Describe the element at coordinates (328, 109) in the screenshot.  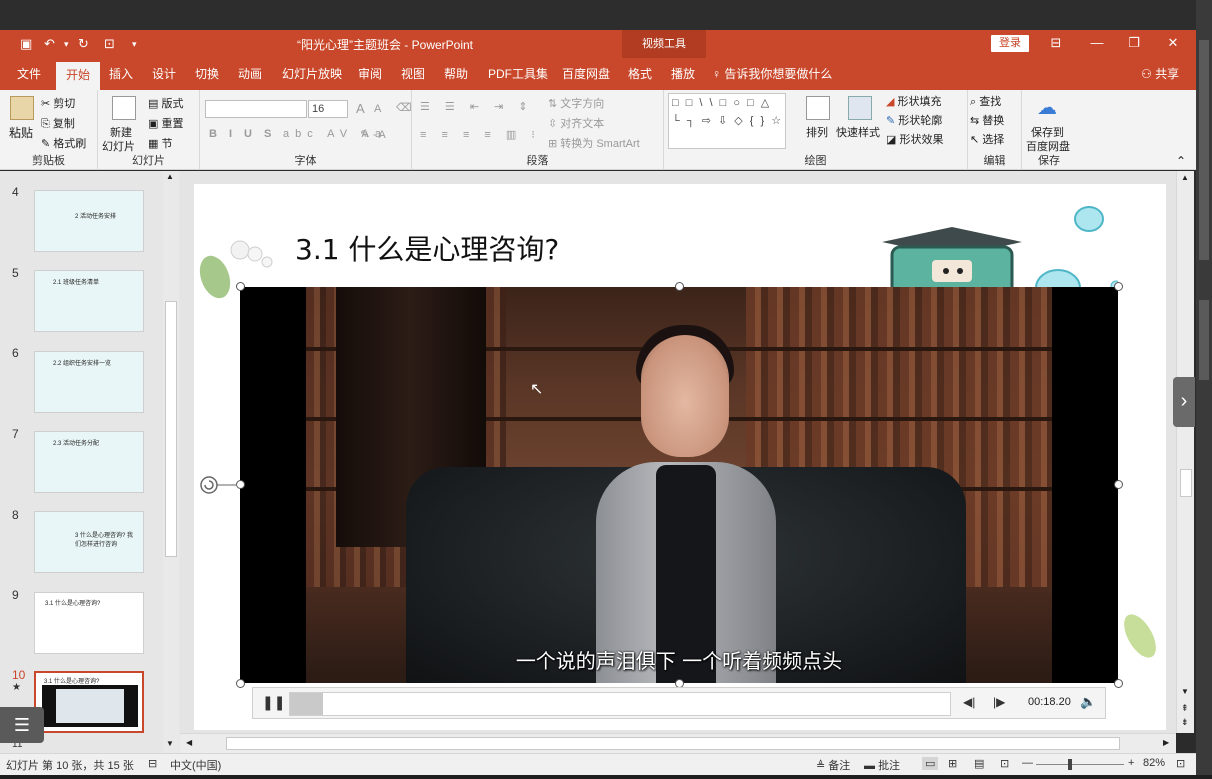
I see `font-size-combo: 16` at that location.